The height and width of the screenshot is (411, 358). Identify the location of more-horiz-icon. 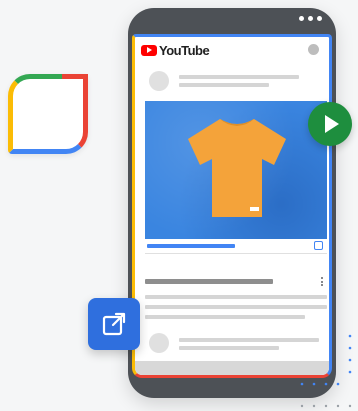
(310, 18).